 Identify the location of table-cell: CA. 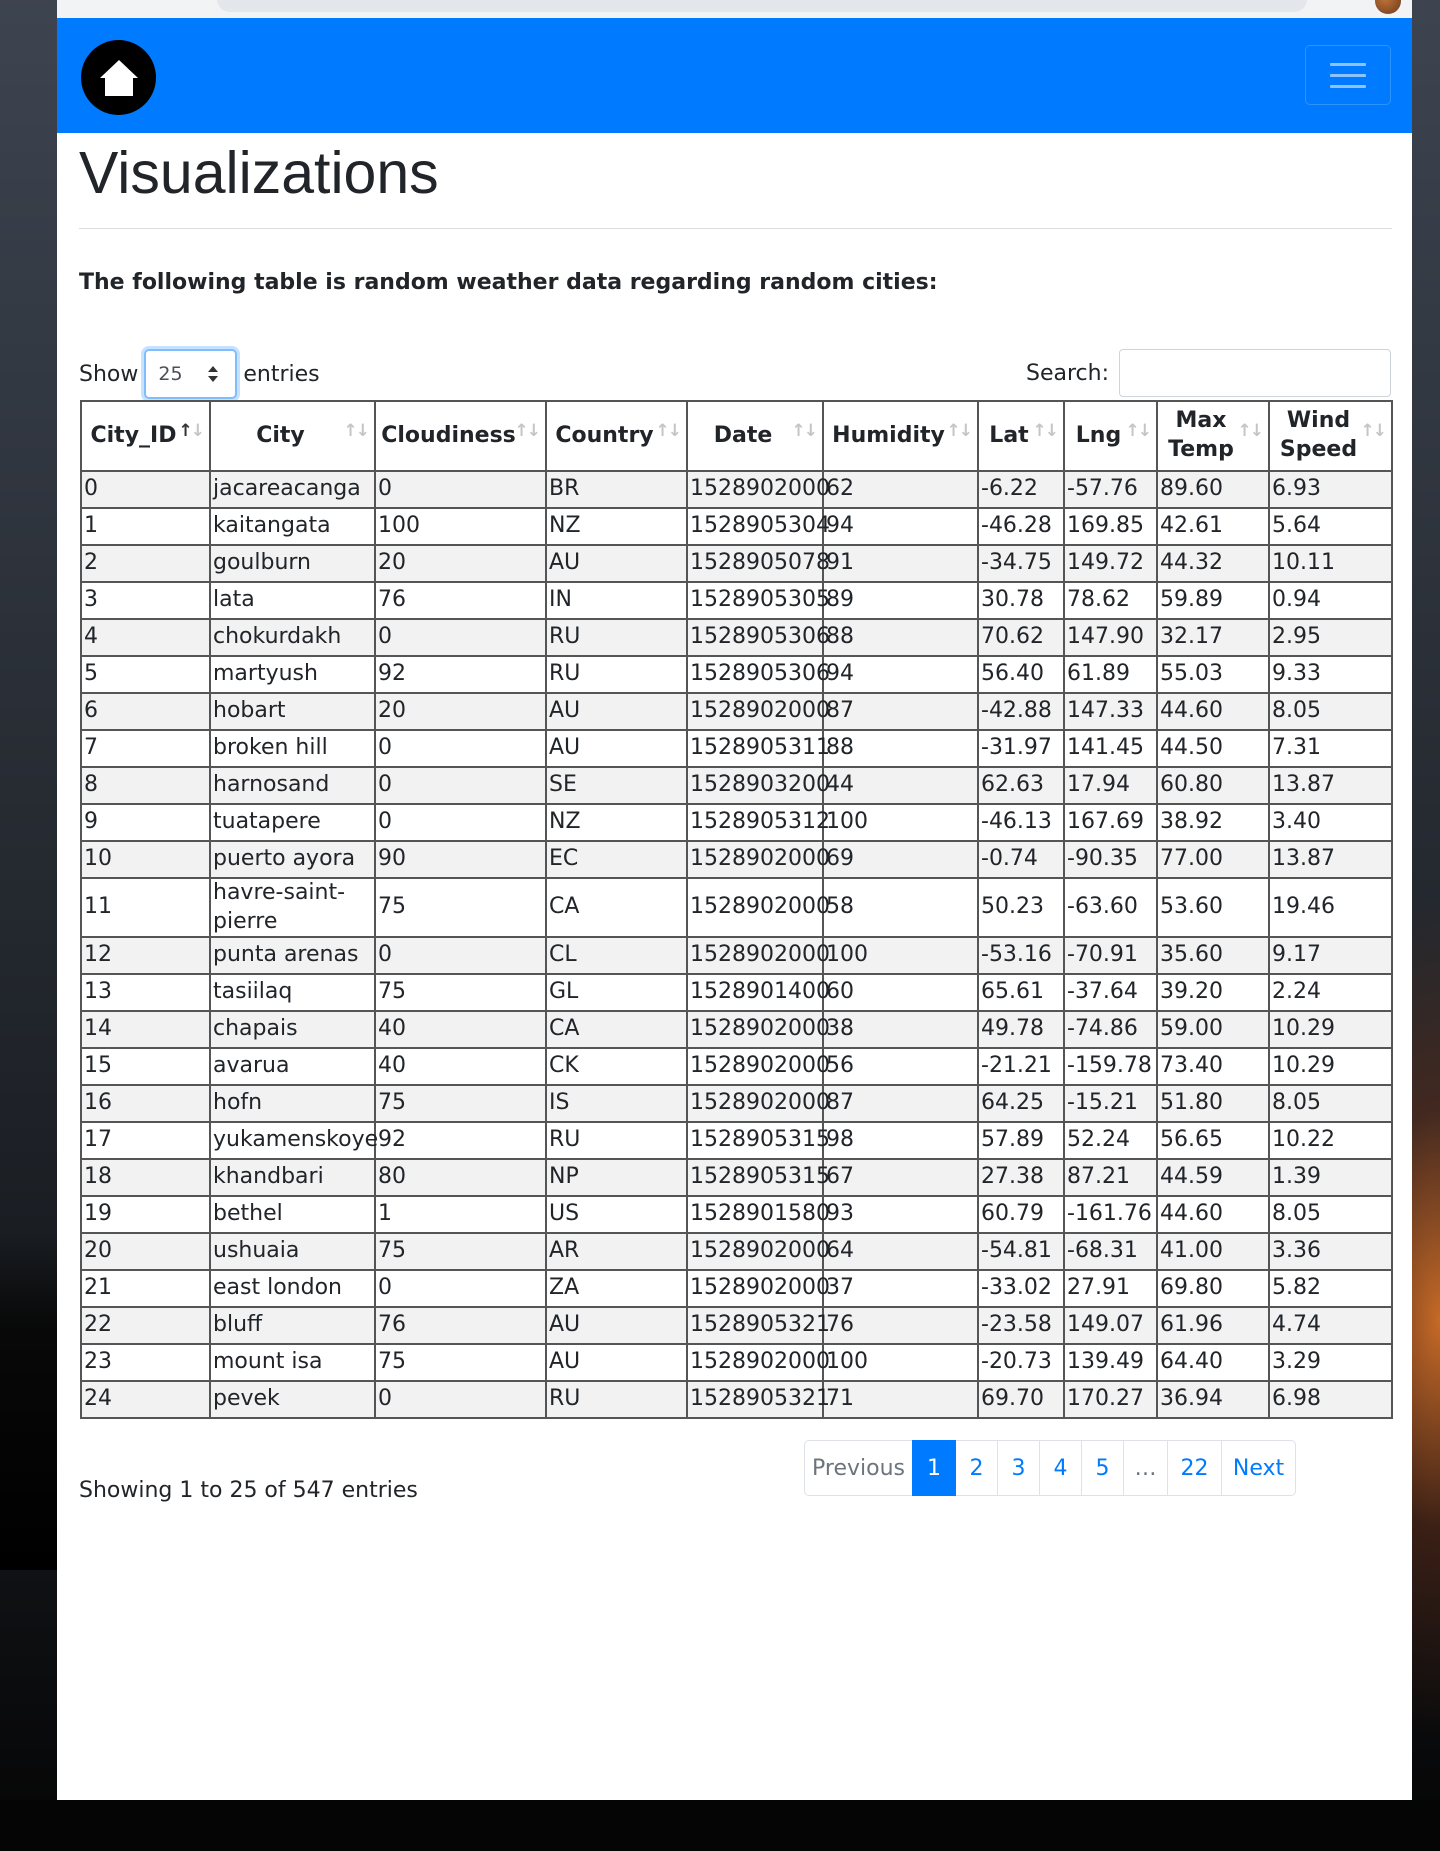
(616, 907).